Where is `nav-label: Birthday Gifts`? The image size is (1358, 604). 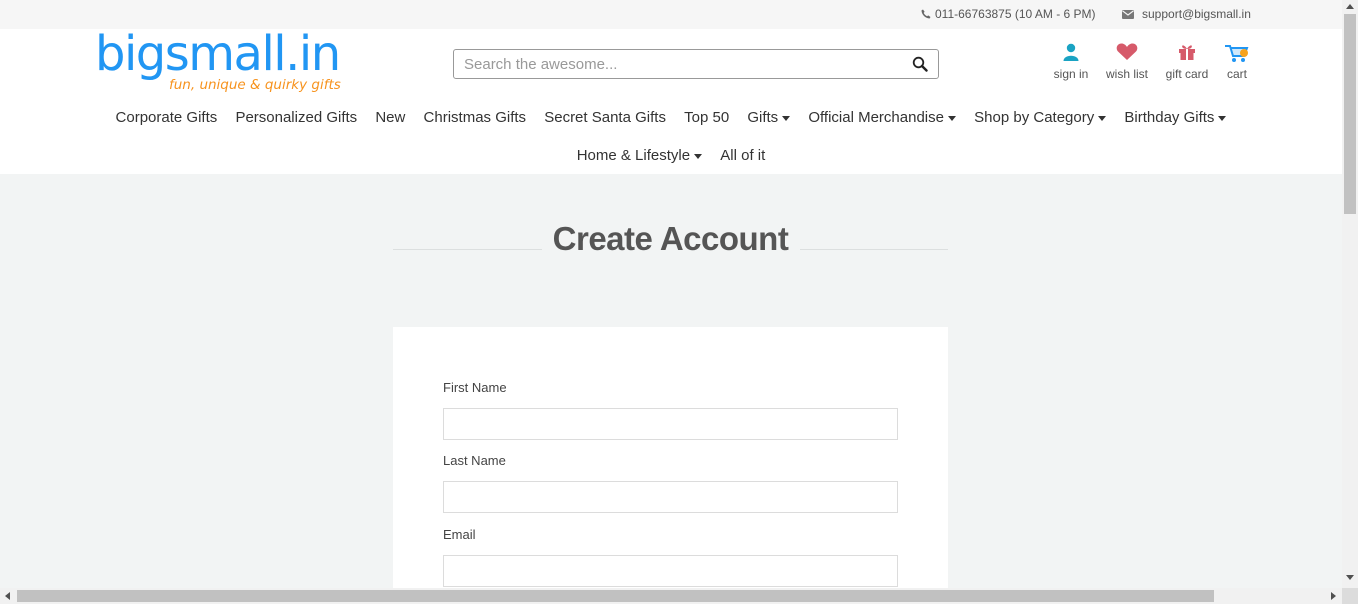 nav-label: Birthday Gifts is located at coordinates (1169, 117).